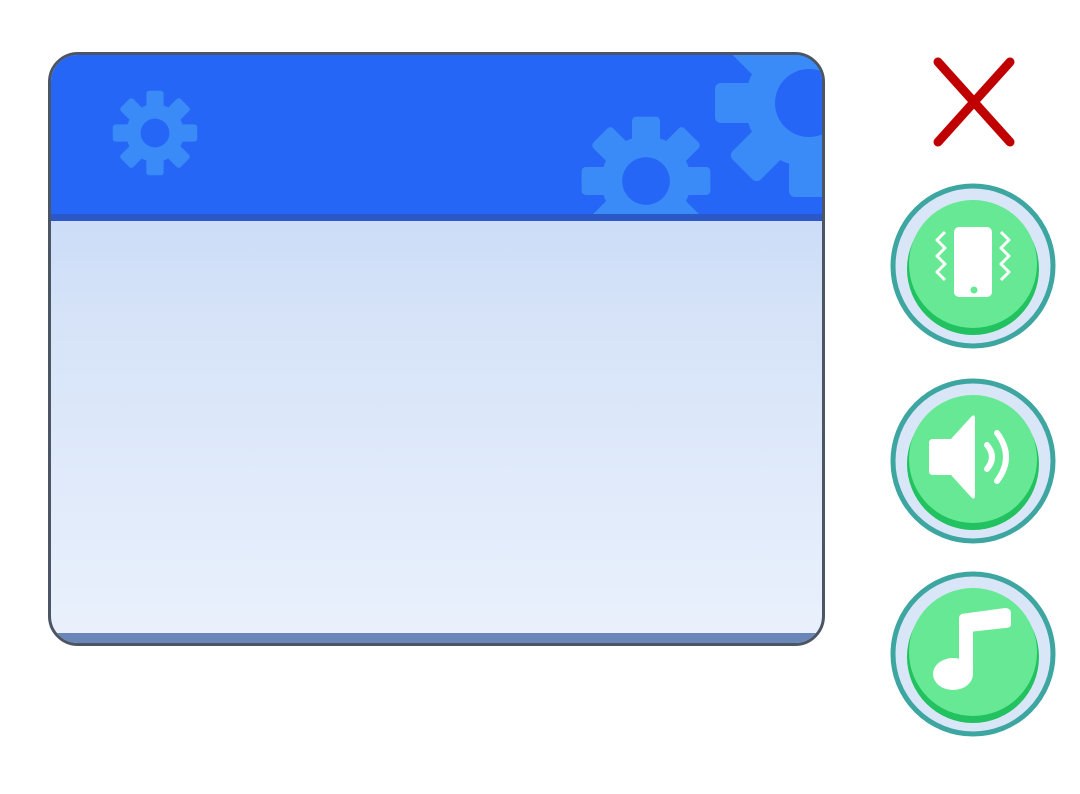 This screenshot has width=1080, height=794. I want to click on panel-bottom-edge, so click(436, 638).